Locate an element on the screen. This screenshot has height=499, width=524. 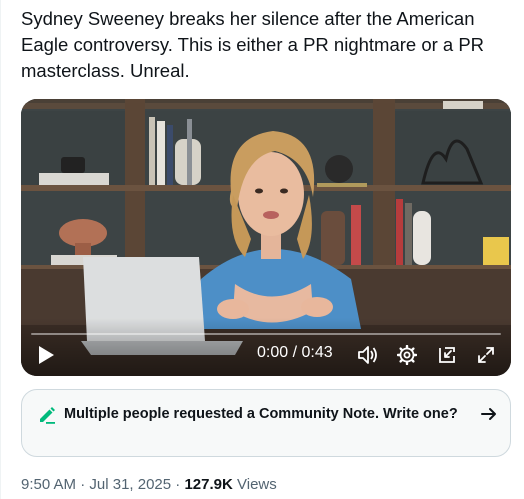
fullscreen-button is located at coordinates (486, 355).